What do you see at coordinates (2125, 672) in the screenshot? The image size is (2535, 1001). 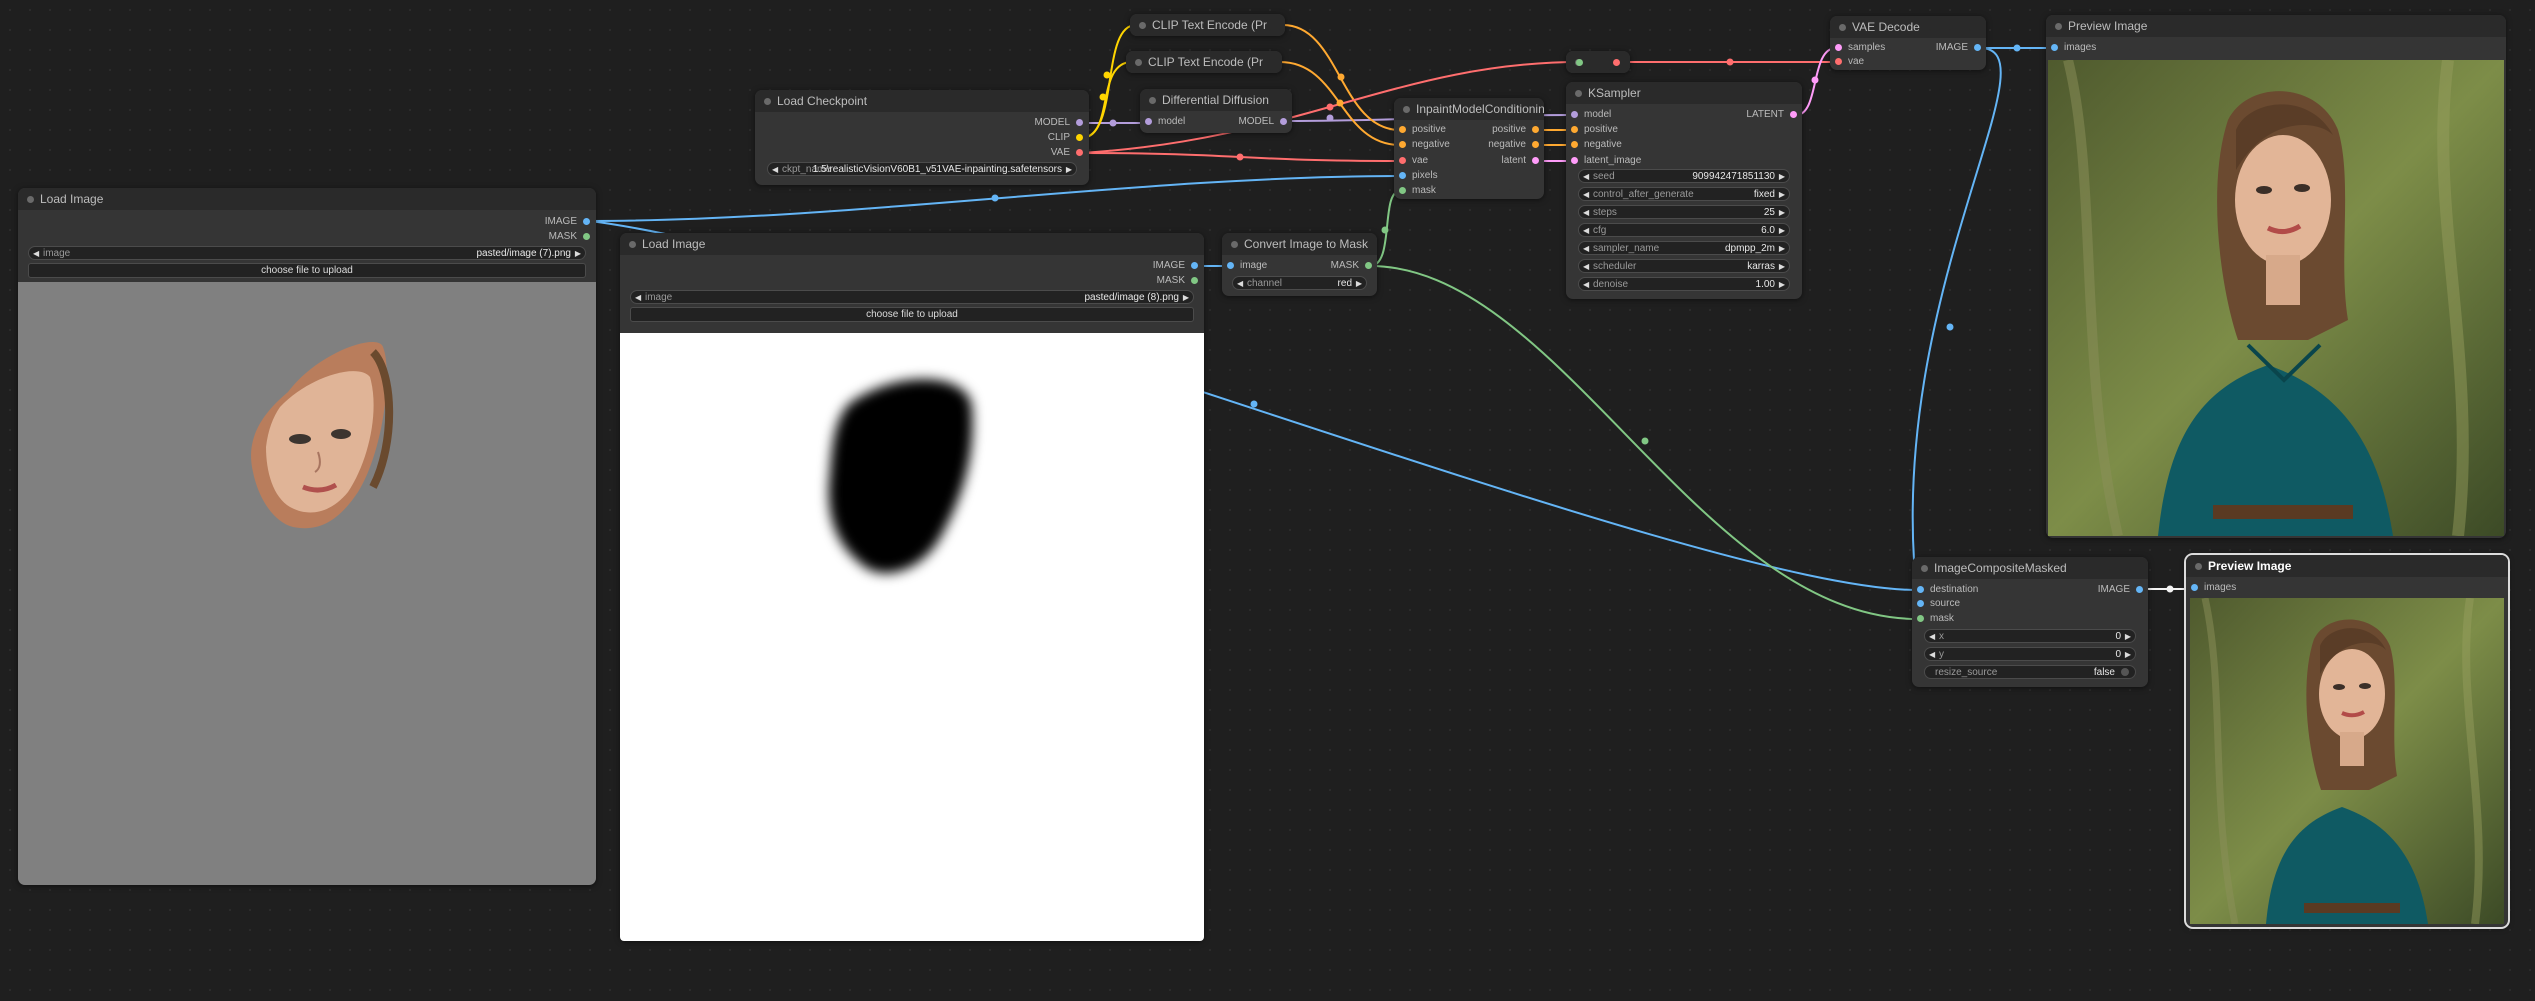 I see `toggle-indicator` at bounding box center [2125, 672].